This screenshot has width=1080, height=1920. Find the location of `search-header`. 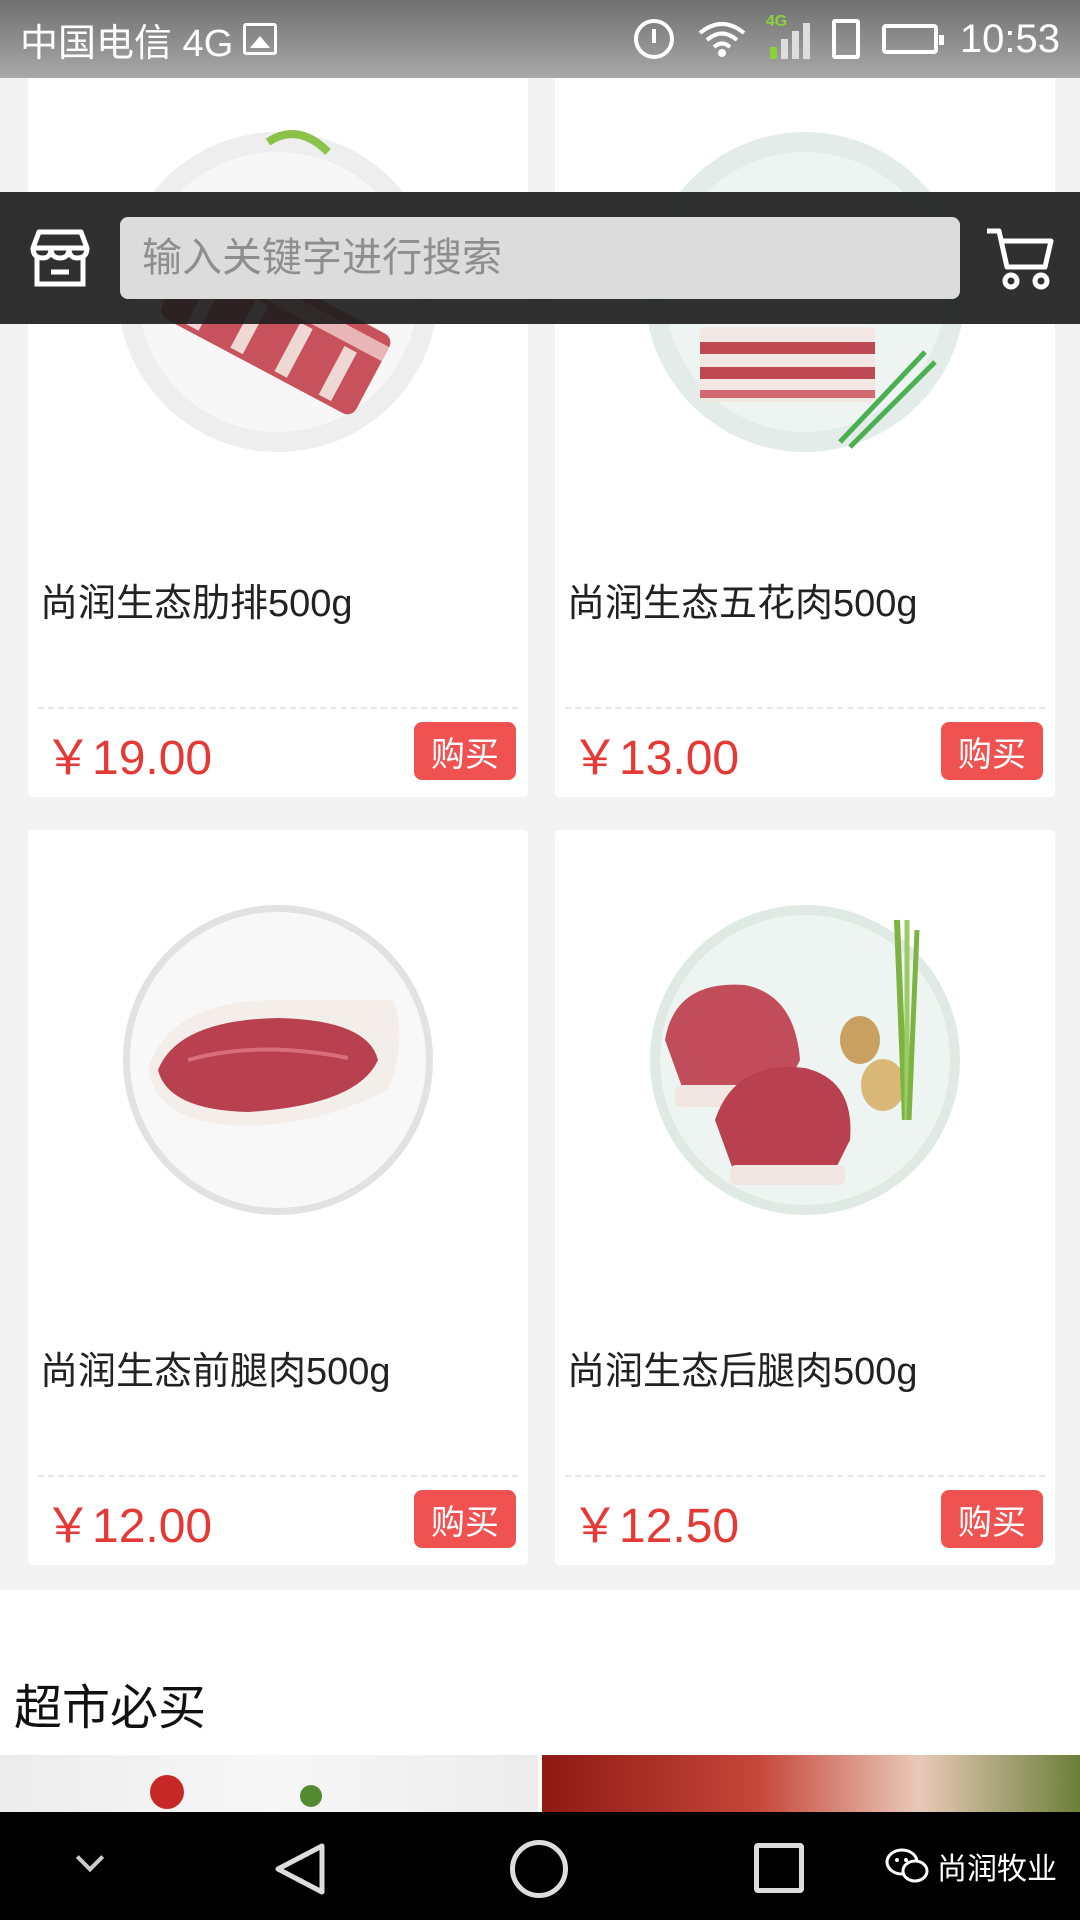

search-header is located at coordinates (540, 258).